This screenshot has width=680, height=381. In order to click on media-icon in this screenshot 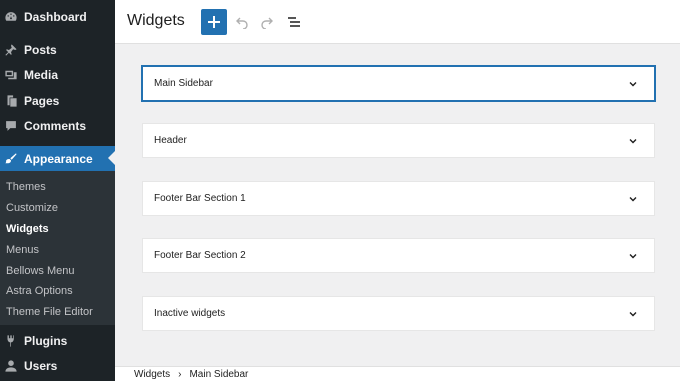, I will do `click(11, 75)`.